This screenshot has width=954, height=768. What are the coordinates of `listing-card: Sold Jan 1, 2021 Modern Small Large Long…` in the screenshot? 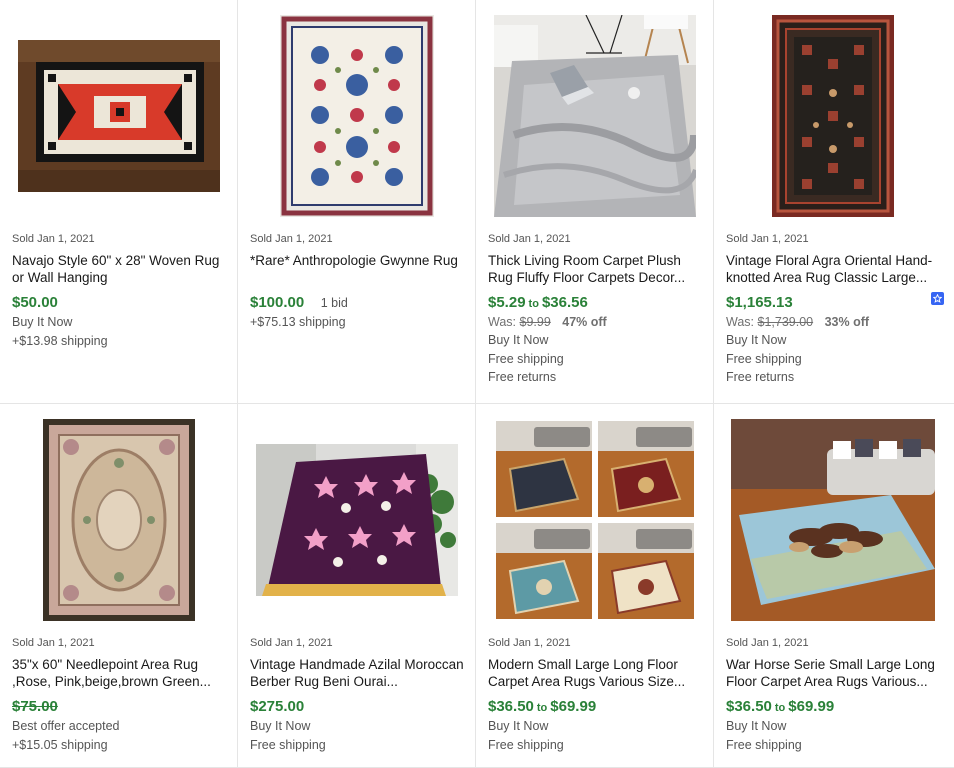 It's located at (595, 586).